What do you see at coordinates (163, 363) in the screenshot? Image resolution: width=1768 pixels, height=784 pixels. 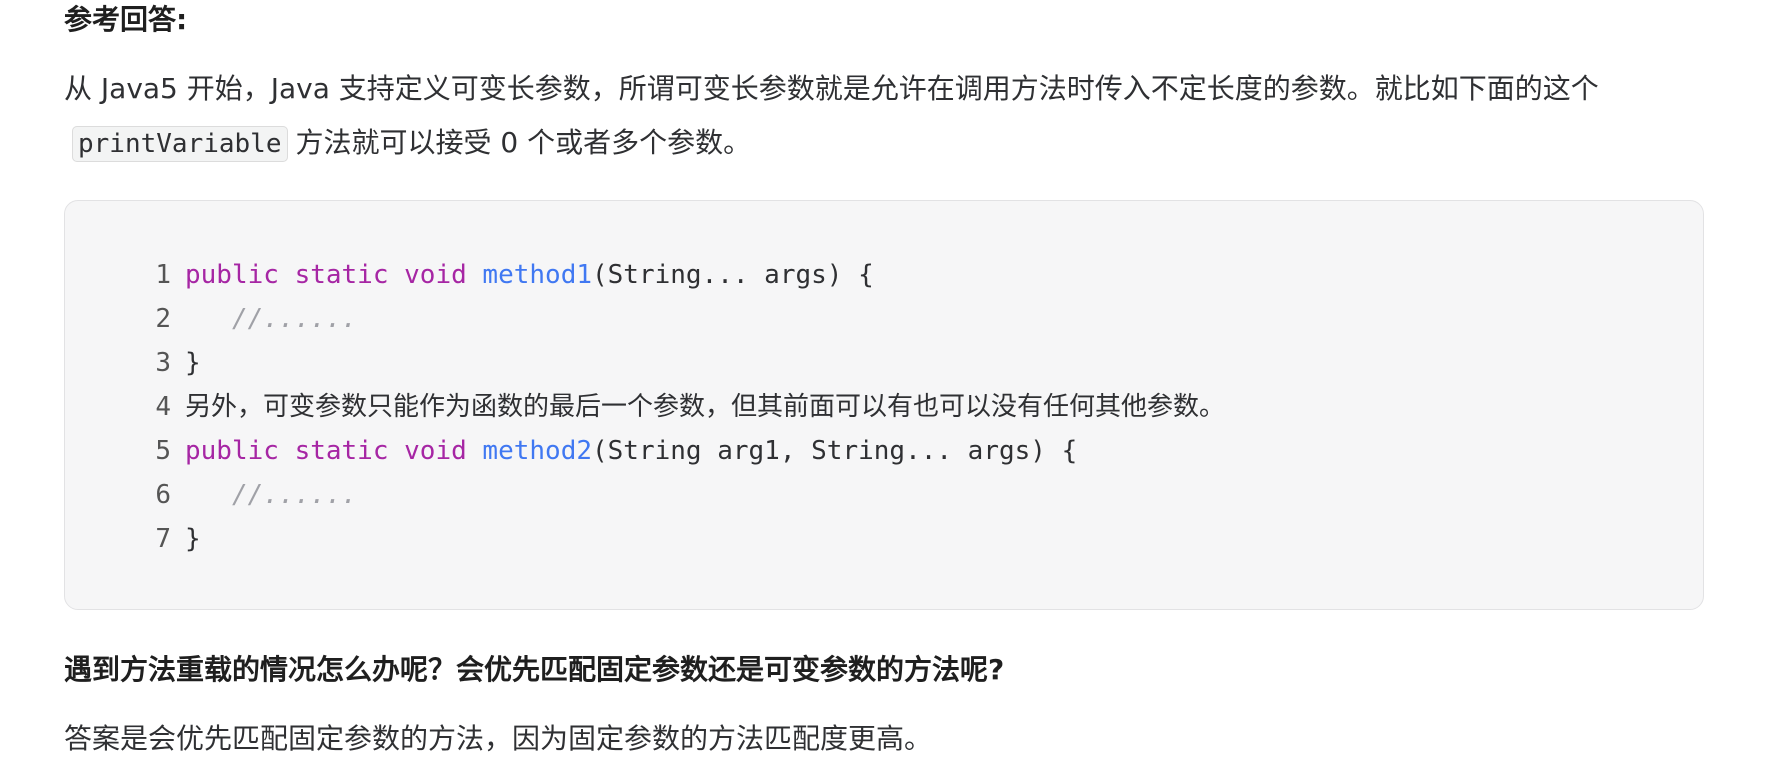 I see `line-number: 3` at bounding box center [163, 363].